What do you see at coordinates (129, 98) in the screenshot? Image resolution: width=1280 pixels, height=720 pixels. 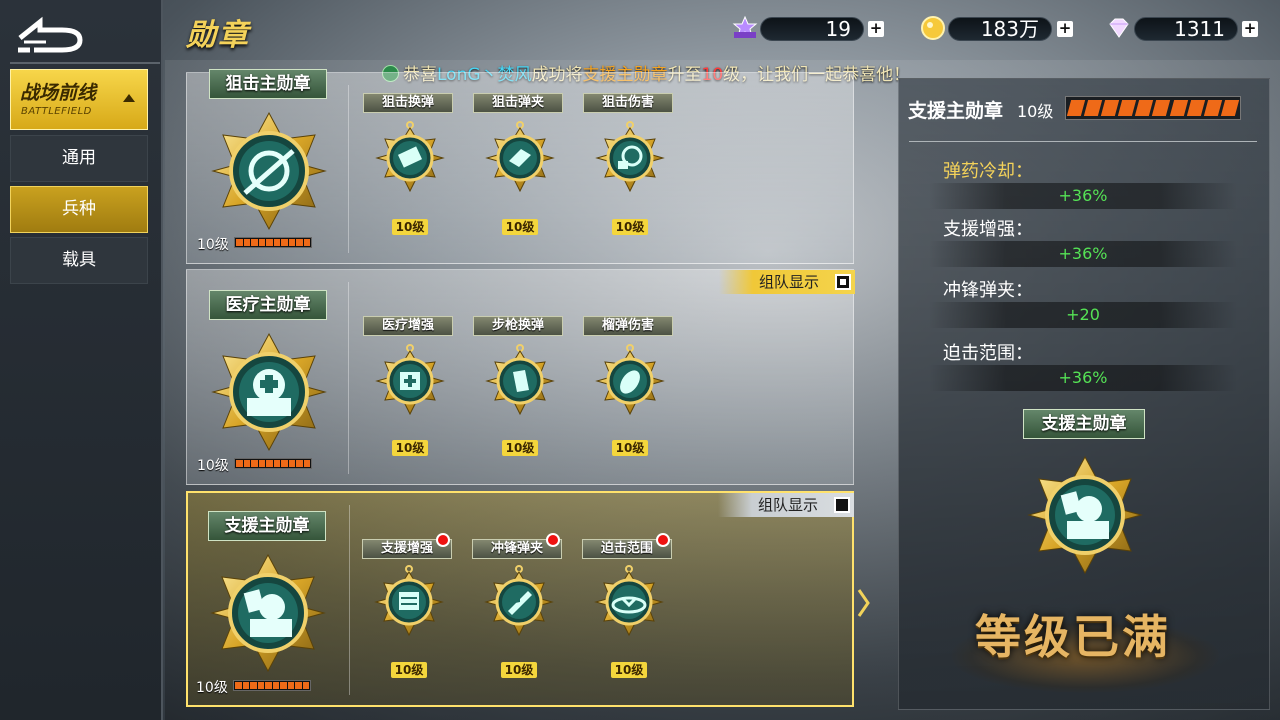 I see `caret-up-icon` at bounding box center [129, 98].